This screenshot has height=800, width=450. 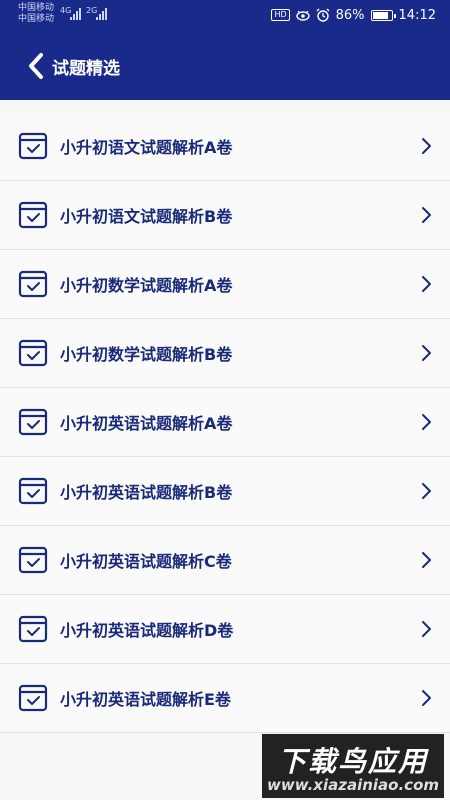 What do you see at coordinates (146, 147) in the screenshot?
I see `list-item-label: 小升初语文试题解析A卷` at bounding box center [146, 147].